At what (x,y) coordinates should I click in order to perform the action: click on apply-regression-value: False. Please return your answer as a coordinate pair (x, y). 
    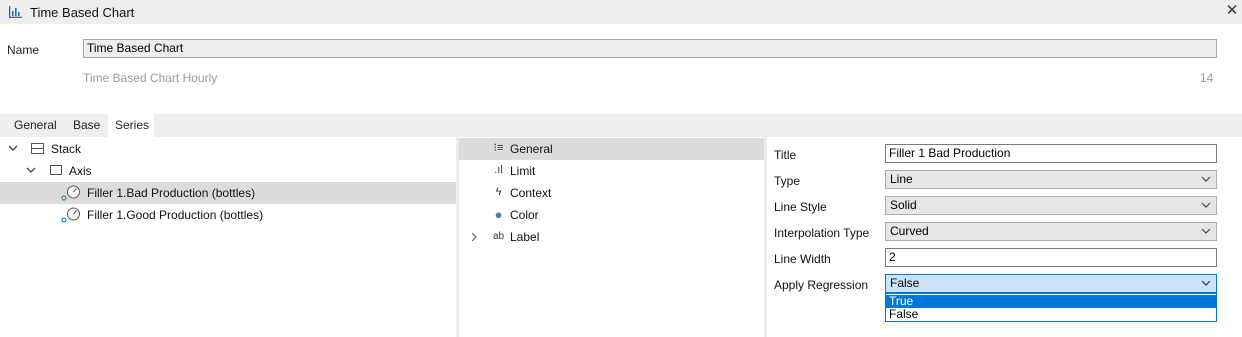
    Looking at the image, I should click on (905, 283).